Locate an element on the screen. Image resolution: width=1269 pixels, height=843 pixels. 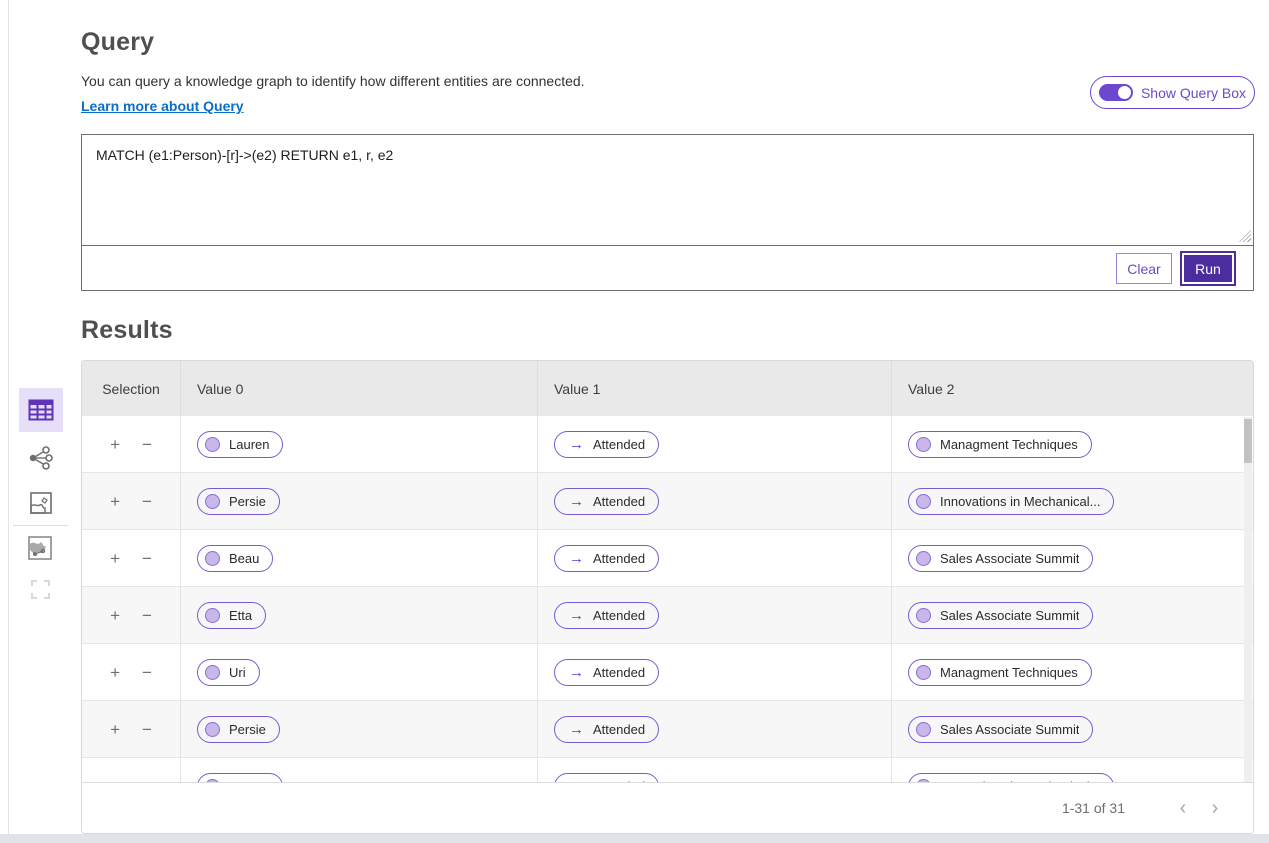
value2-cell: Sales Associate Summit is located at coordinates (1072, 729).